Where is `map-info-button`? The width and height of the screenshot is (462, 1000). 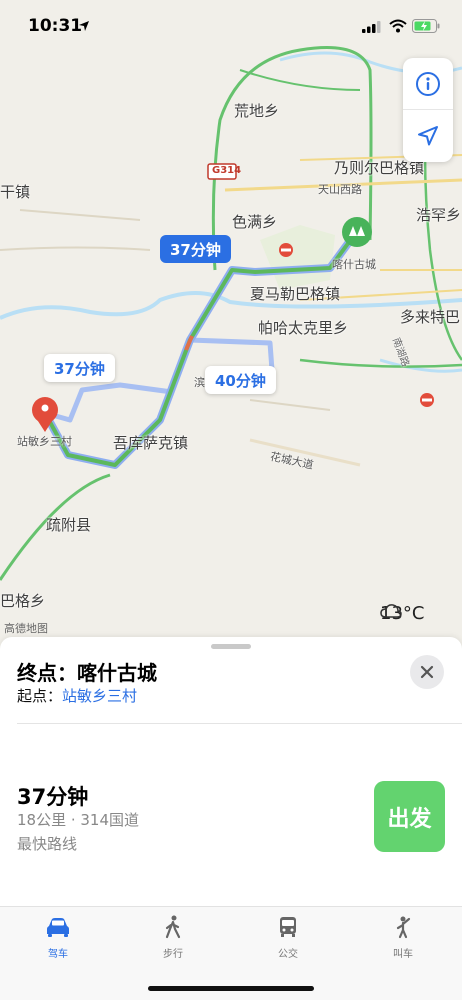
map-info-button is located at coordinates (428, 84).